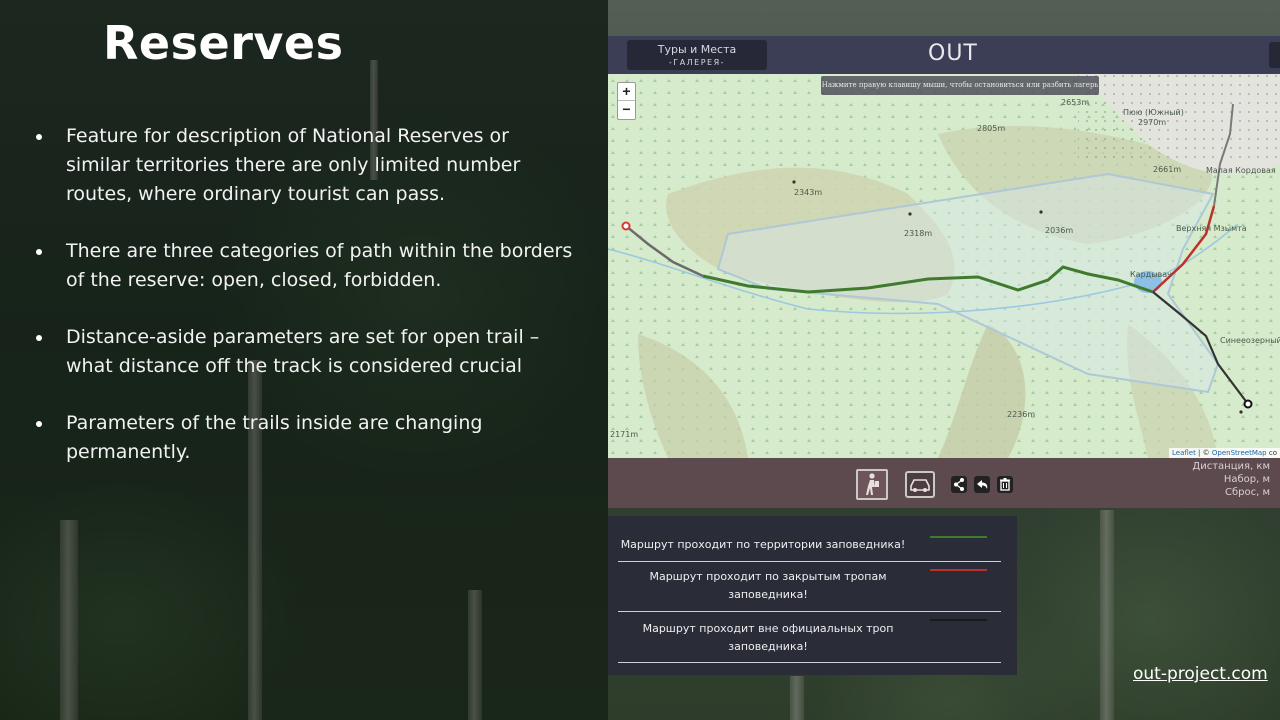  I want to click on car-mode-button, so click(920, 484).